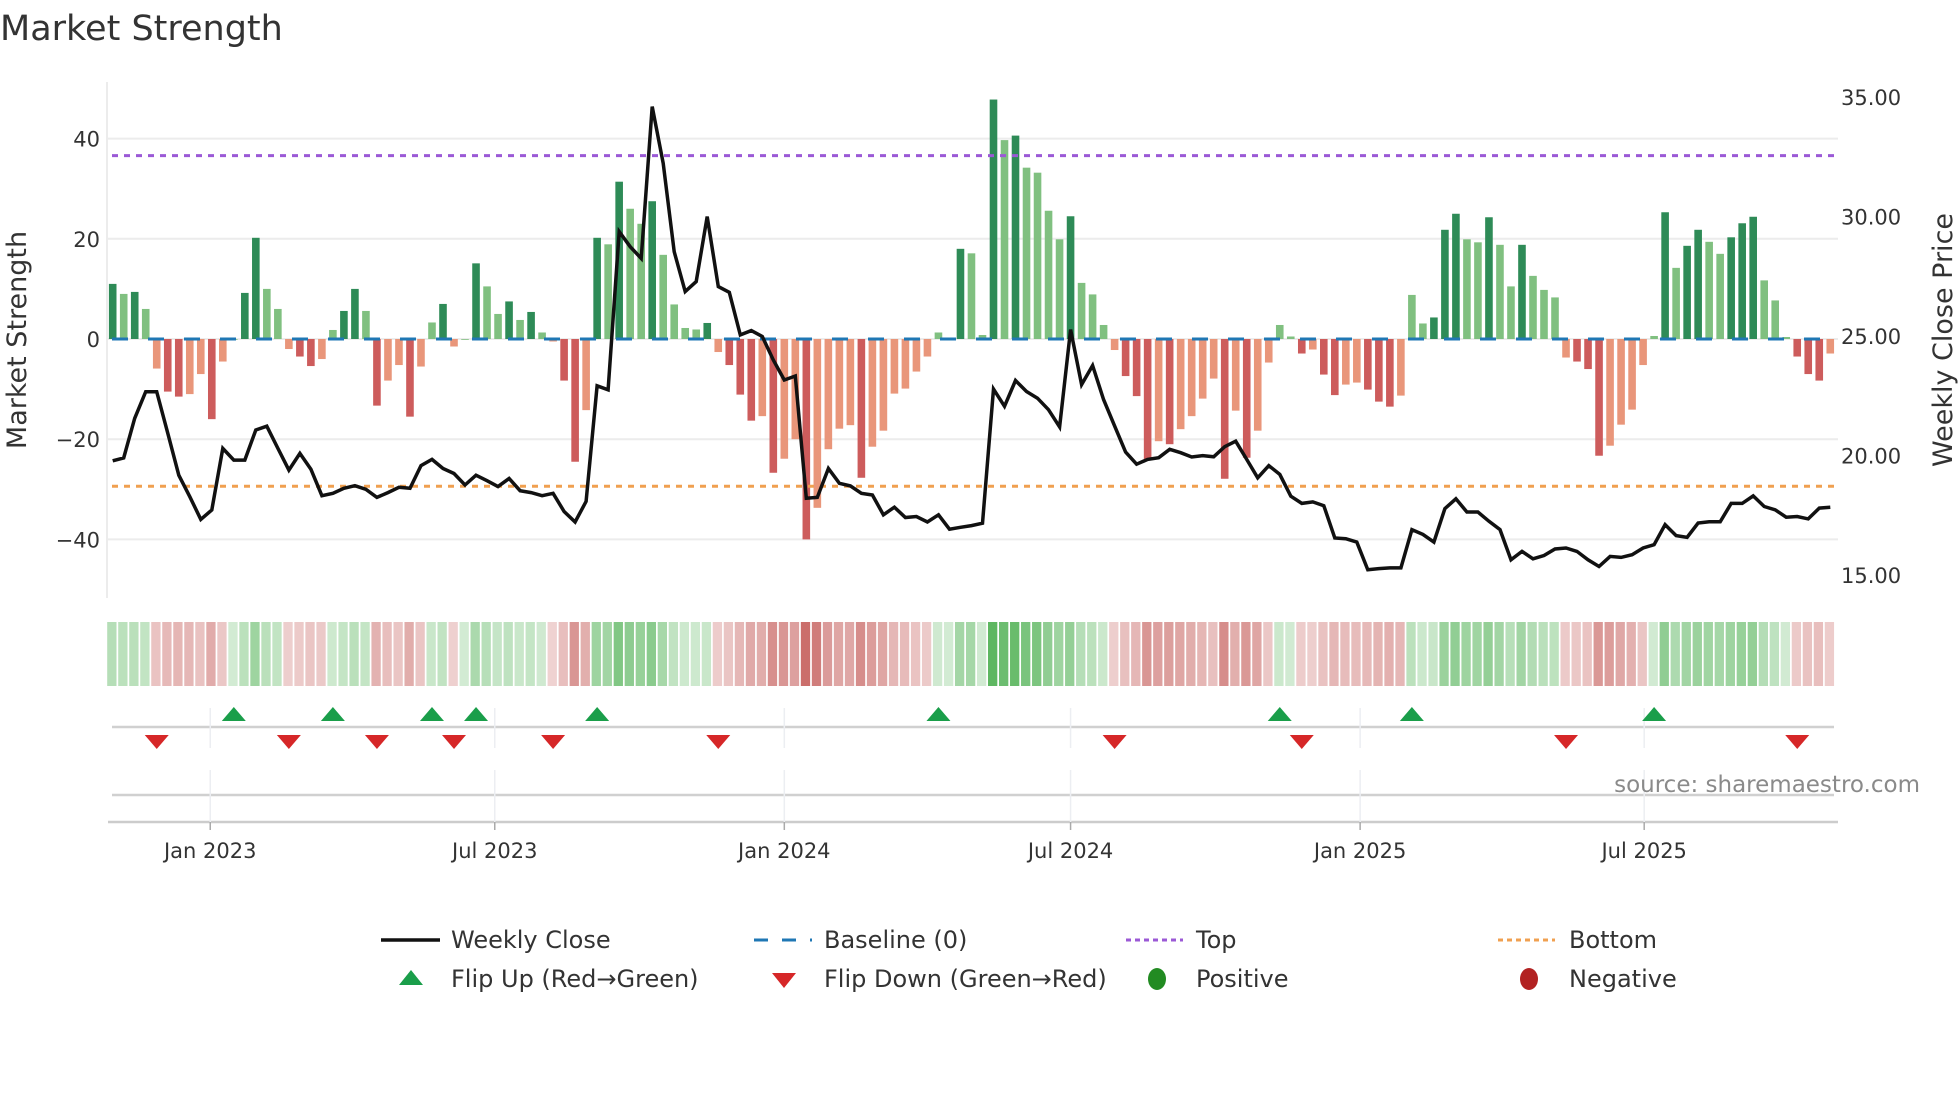 The image size is (1960, 1106). What do you see at coordinates (17, 340) in the screenshot?
I see `y-axis-label: Market Strength` at bounding box center [17, 340].